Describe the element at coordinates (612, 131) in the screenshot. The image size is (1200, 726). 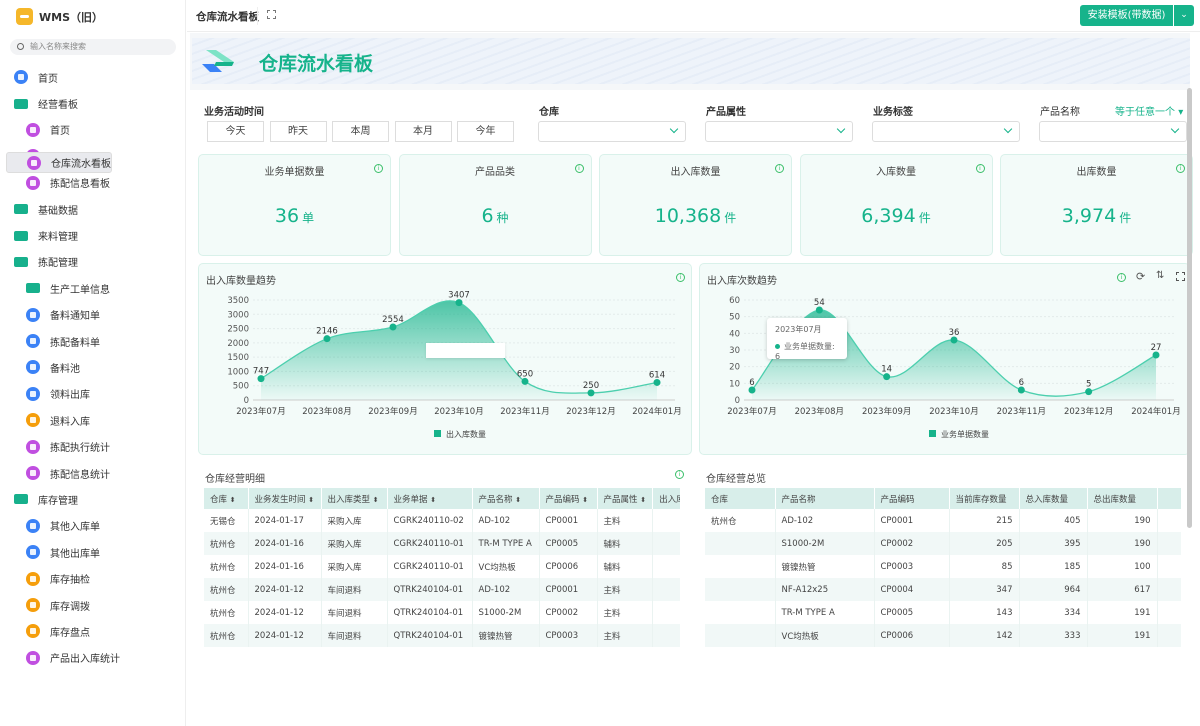
I see `warehouse-select` at that location.